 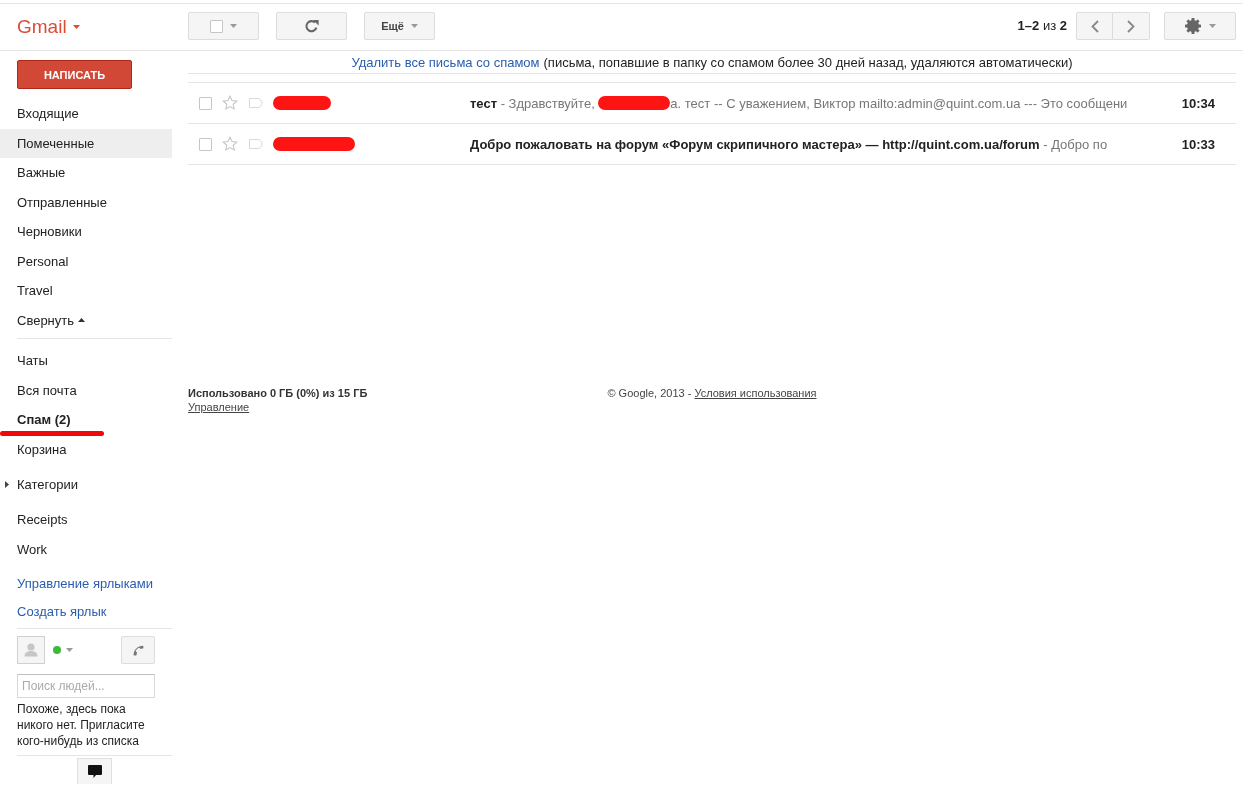 I want to click on chat-bubble-icon, so click(x=94, y=771).